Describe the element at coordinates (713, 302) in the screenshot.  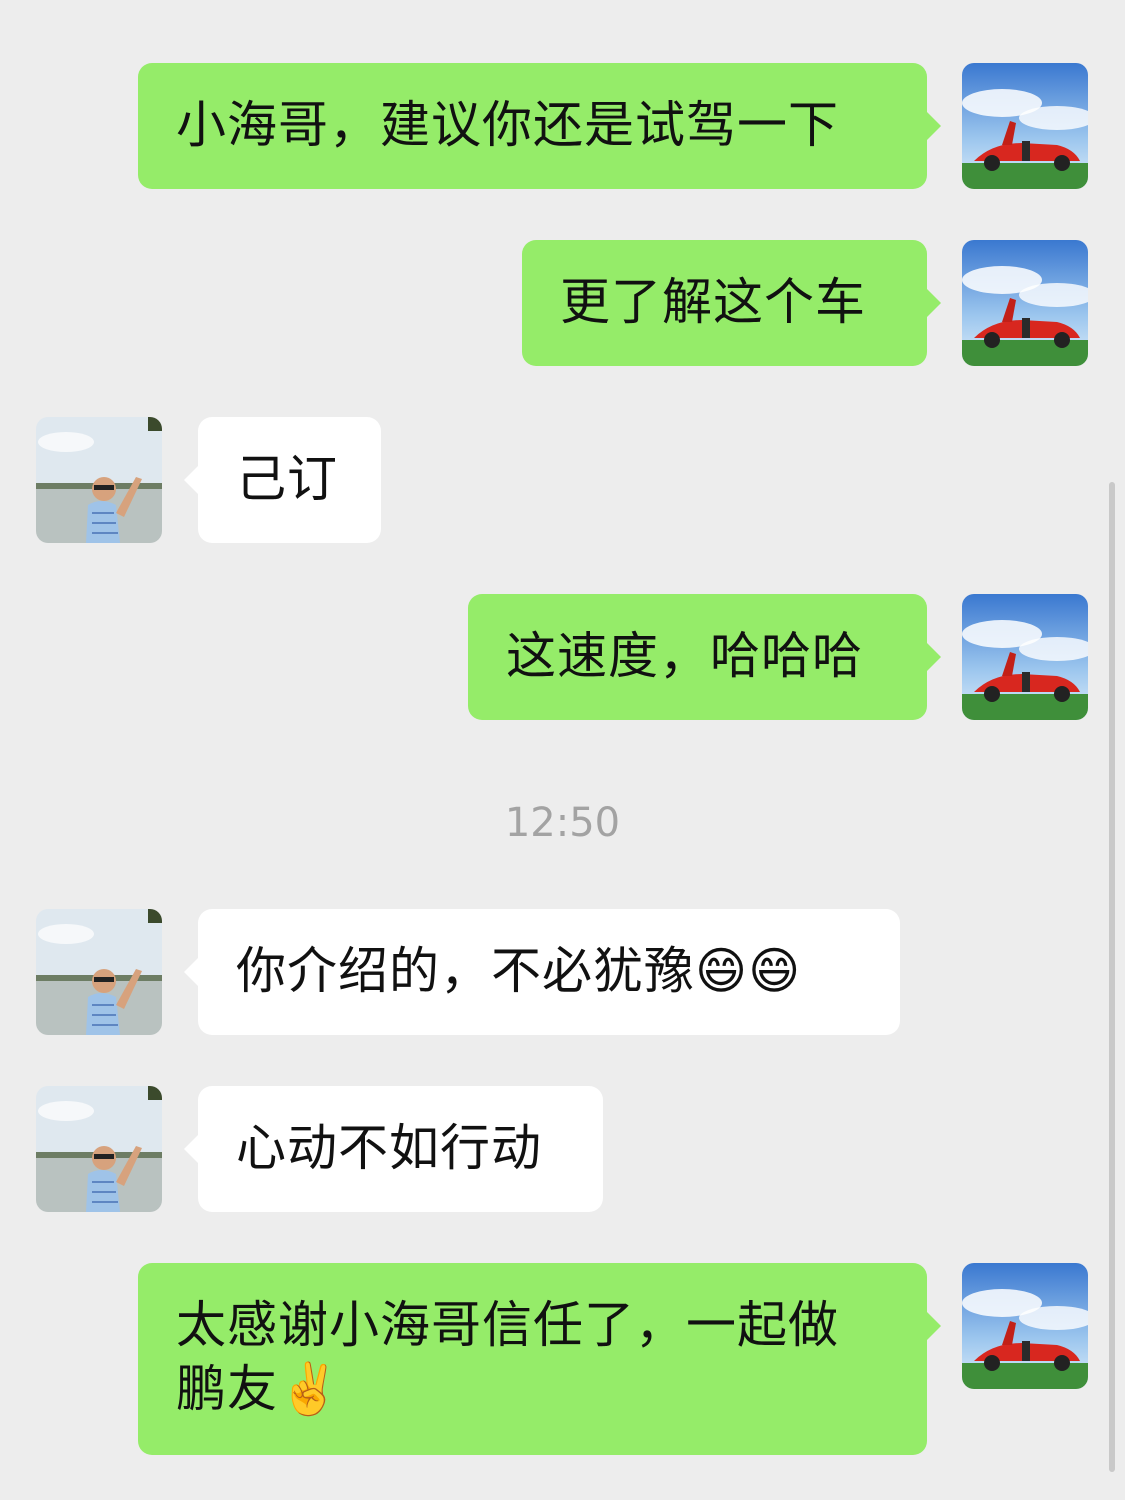
I see `message-text: 更了解这个车` at that location.